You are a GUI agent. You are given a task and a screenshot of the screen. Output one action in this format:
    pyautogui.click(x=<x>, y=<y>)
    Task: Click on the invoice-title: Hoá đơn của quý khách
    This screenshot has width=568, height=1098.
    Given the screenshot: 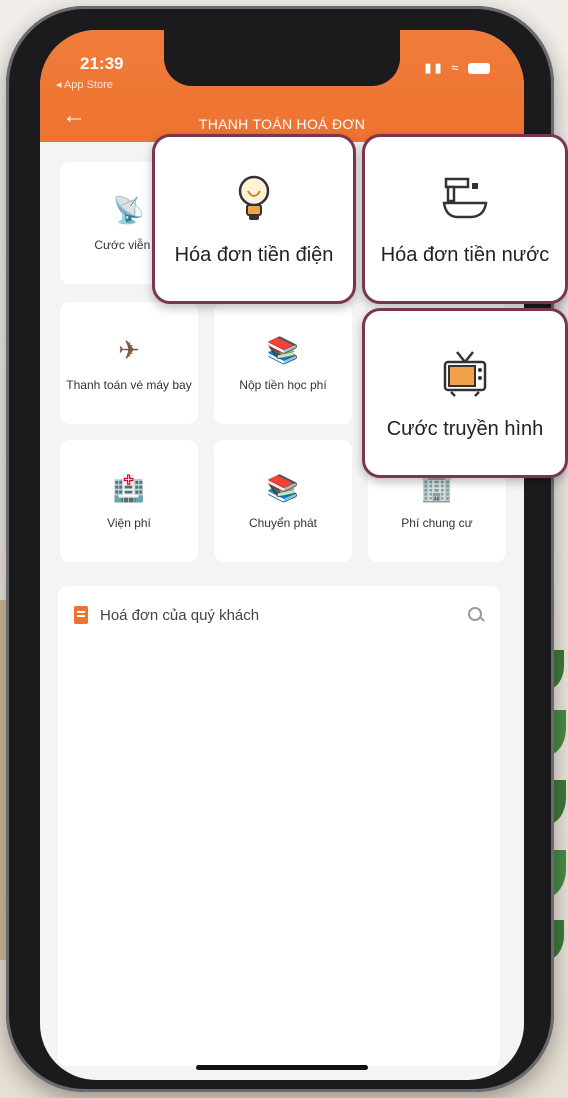 What is the action you would take?
    pyautogui.click(x=180, y=615)
    